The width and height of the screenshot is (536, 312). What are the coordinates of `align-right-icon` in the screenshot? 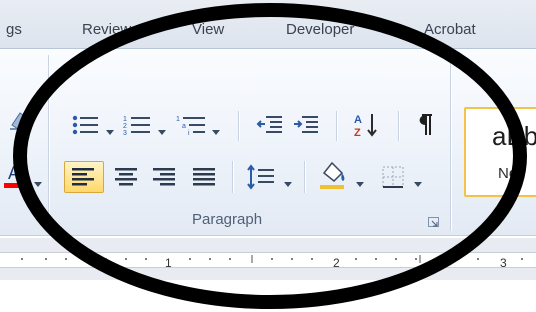 It's located at (164, 177).